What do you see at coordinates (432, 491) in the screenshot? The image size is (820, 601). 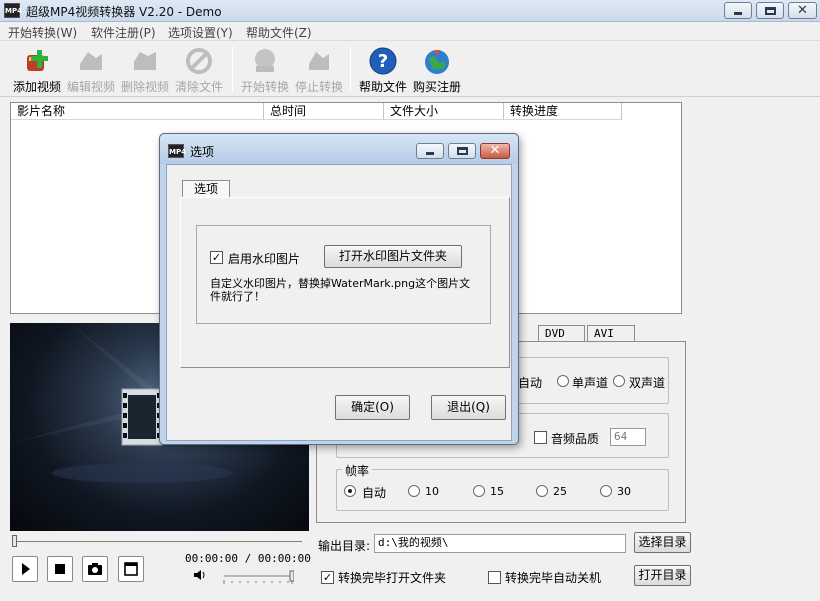 I see `framerate-10-label: 10` at bounding box center [432, 491].